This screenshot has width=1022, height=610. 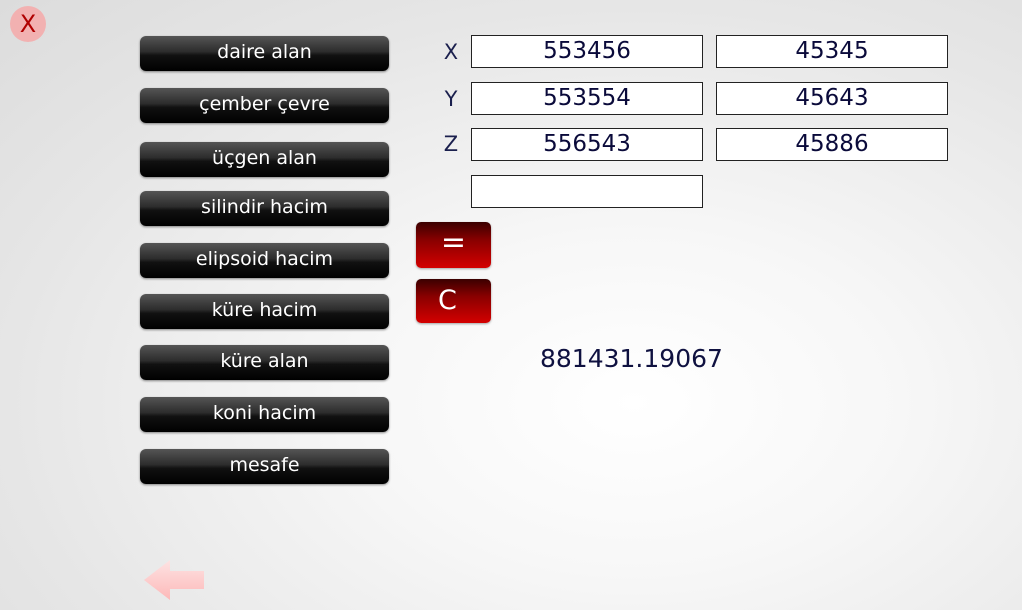 I want to click on back-button, so click(x=174, y=580).